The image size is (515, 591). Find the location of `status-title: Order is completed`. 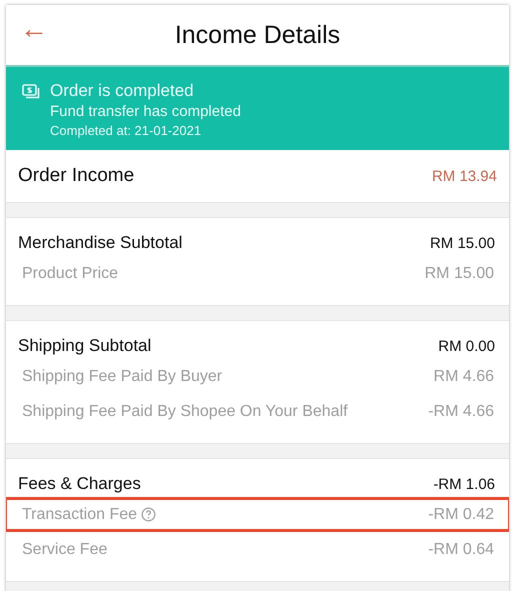

status-title: Order is completed is located at coordinates (122, 91).